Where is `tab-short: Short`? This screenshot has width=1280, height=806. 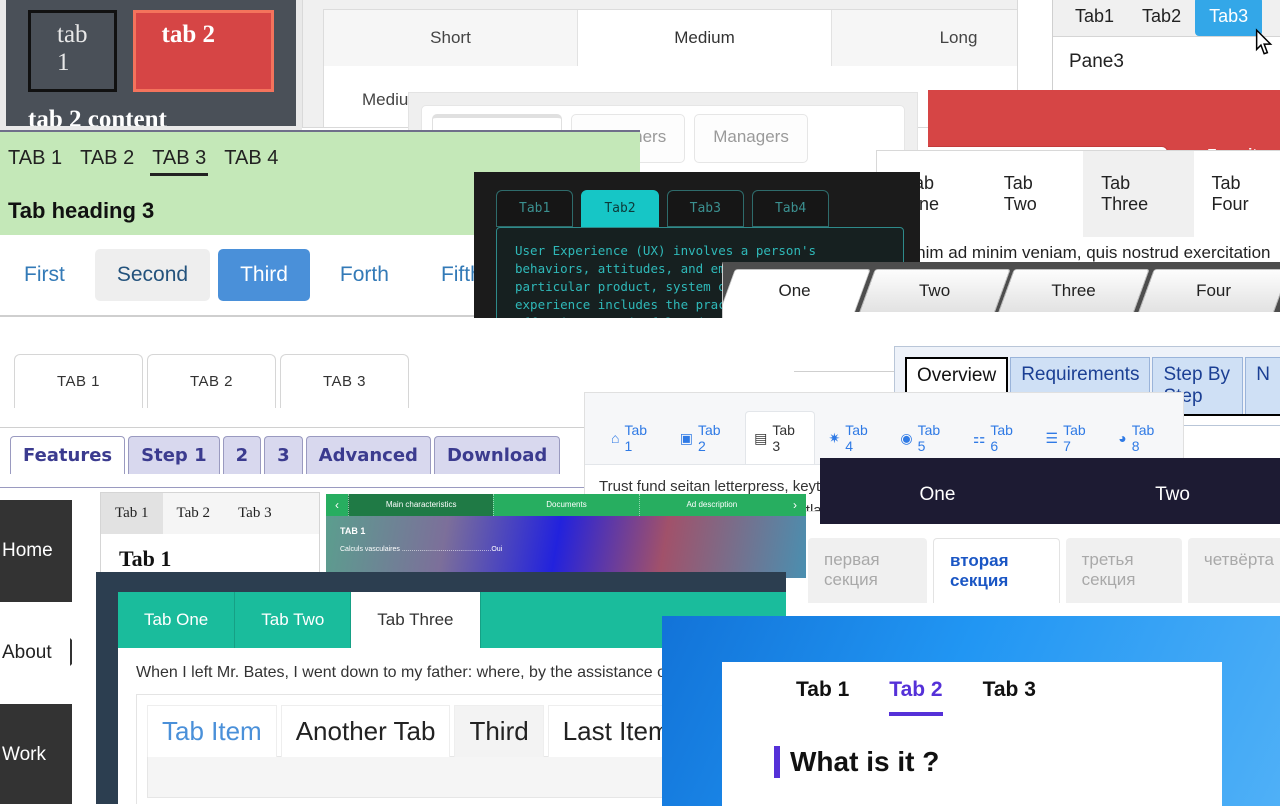 tab-short: Short is located at coordinates (451, 38).